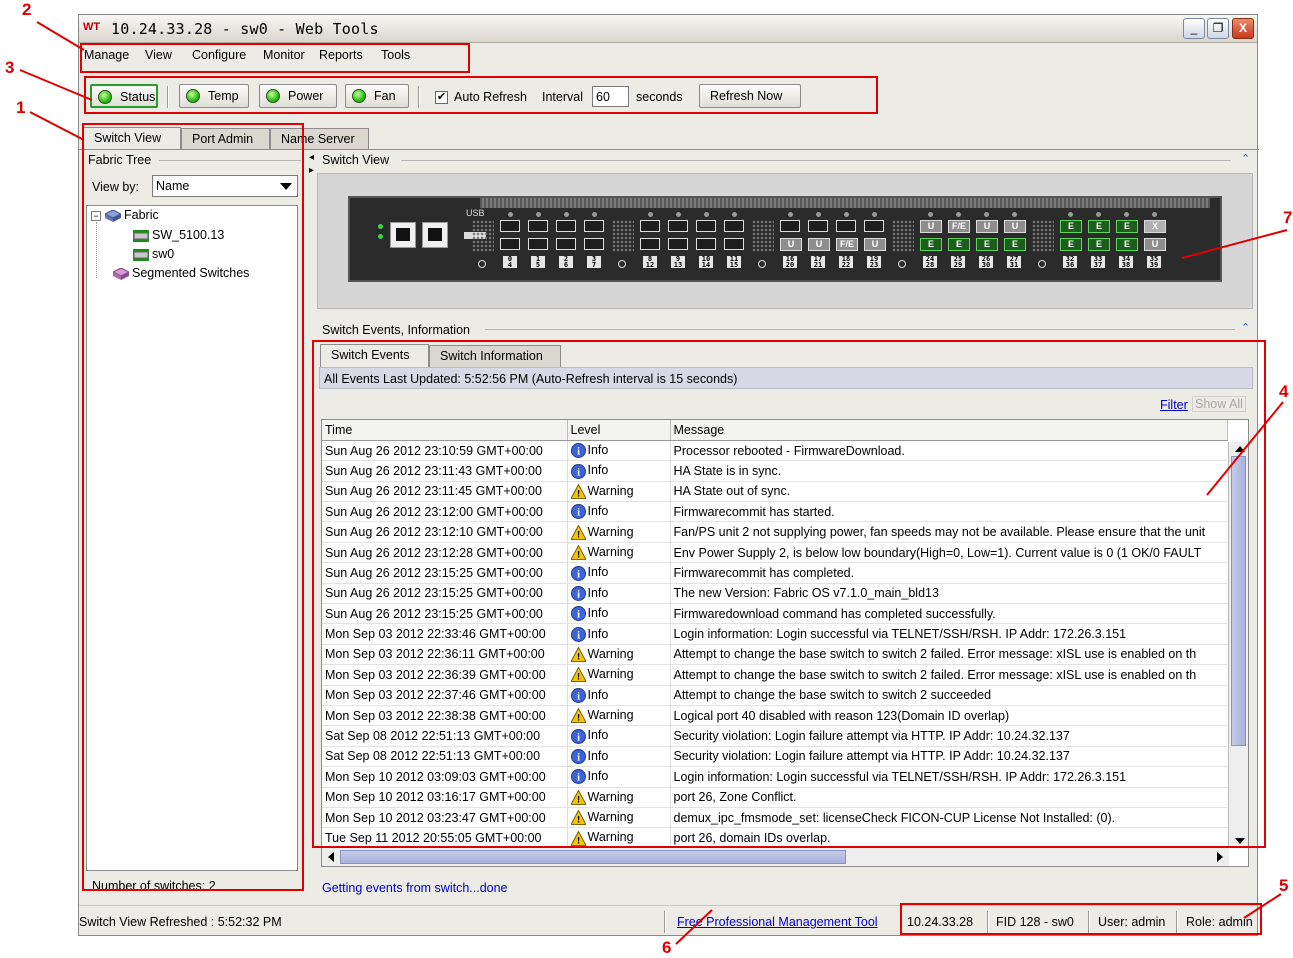 This screenshot has width=1293, height=958. I want to click on annotation-number-2: 2, so click(27, 9).